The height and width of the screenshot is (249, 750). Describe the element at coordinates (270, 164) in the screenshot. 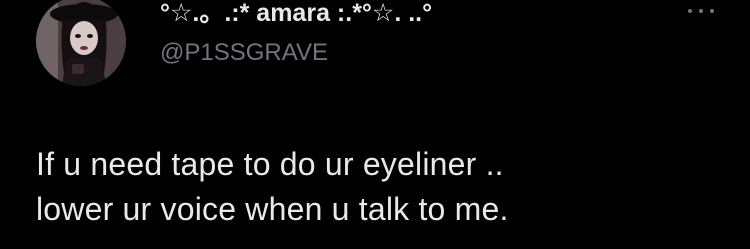

I see `tweet-text-line: If u need tape to do ur eyeliner ..` at that location.